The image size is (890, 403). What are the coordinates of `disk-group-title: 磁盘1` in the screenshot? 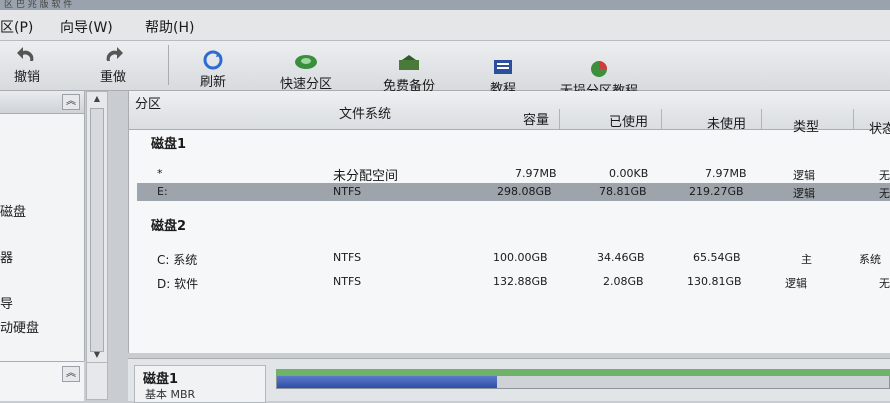 It's located at (169, 144).